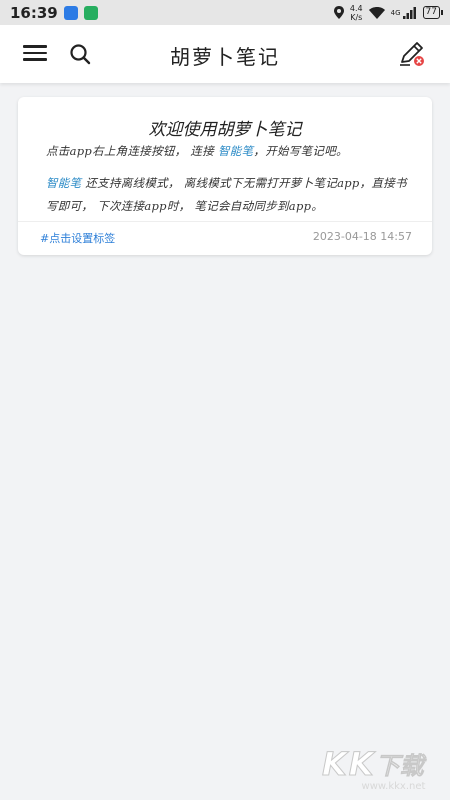  I want to click on note-text: 点击app右上角连接按钮， 连接, so click(132, 151).